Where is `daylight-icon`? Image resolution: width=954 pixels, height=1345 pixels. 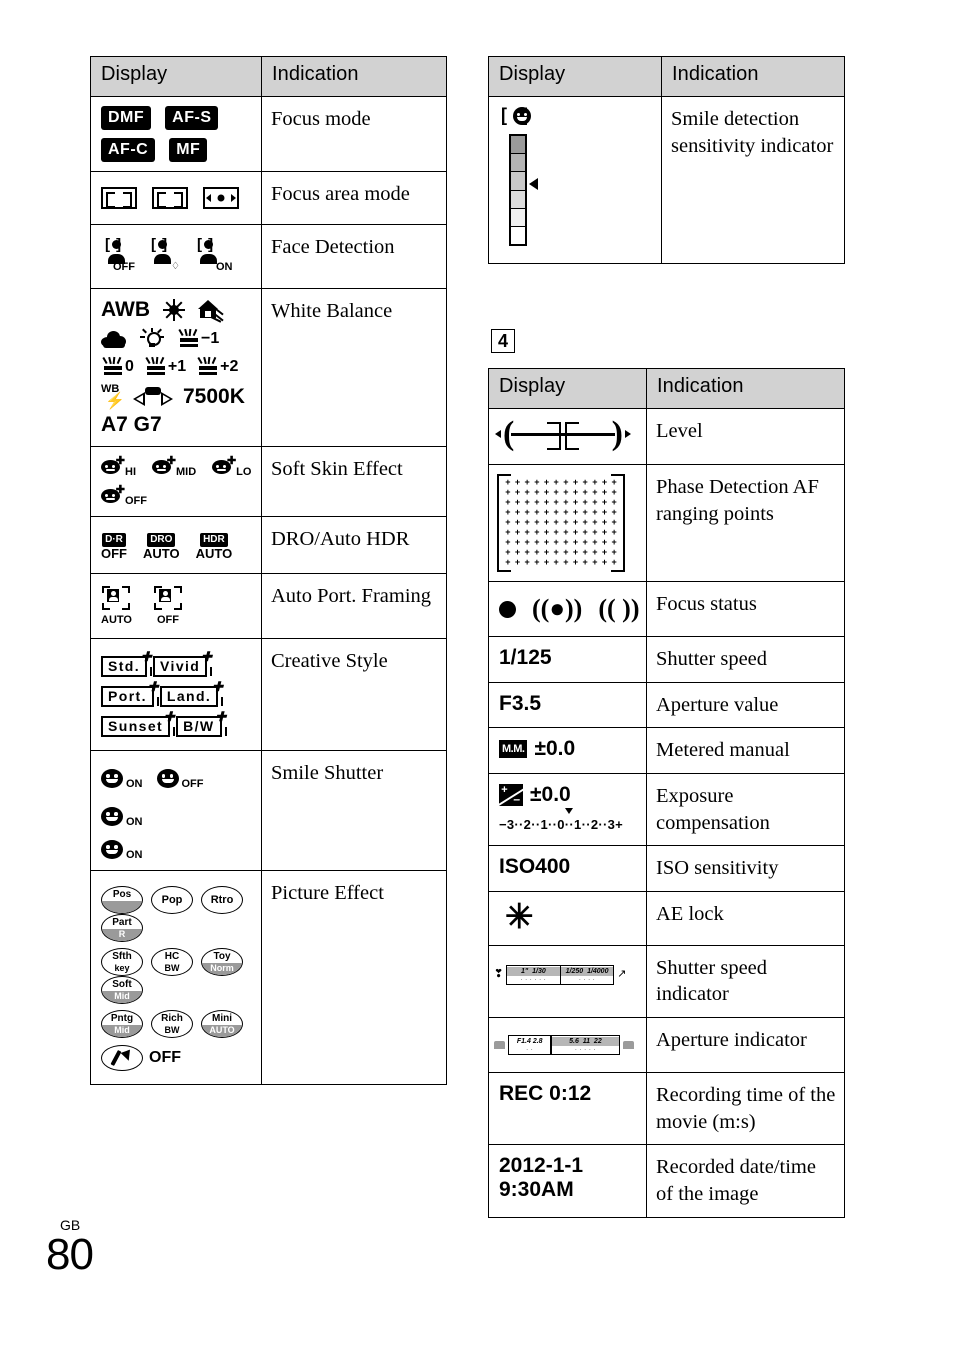 daylight-icon is located at coordinates (174, 310).